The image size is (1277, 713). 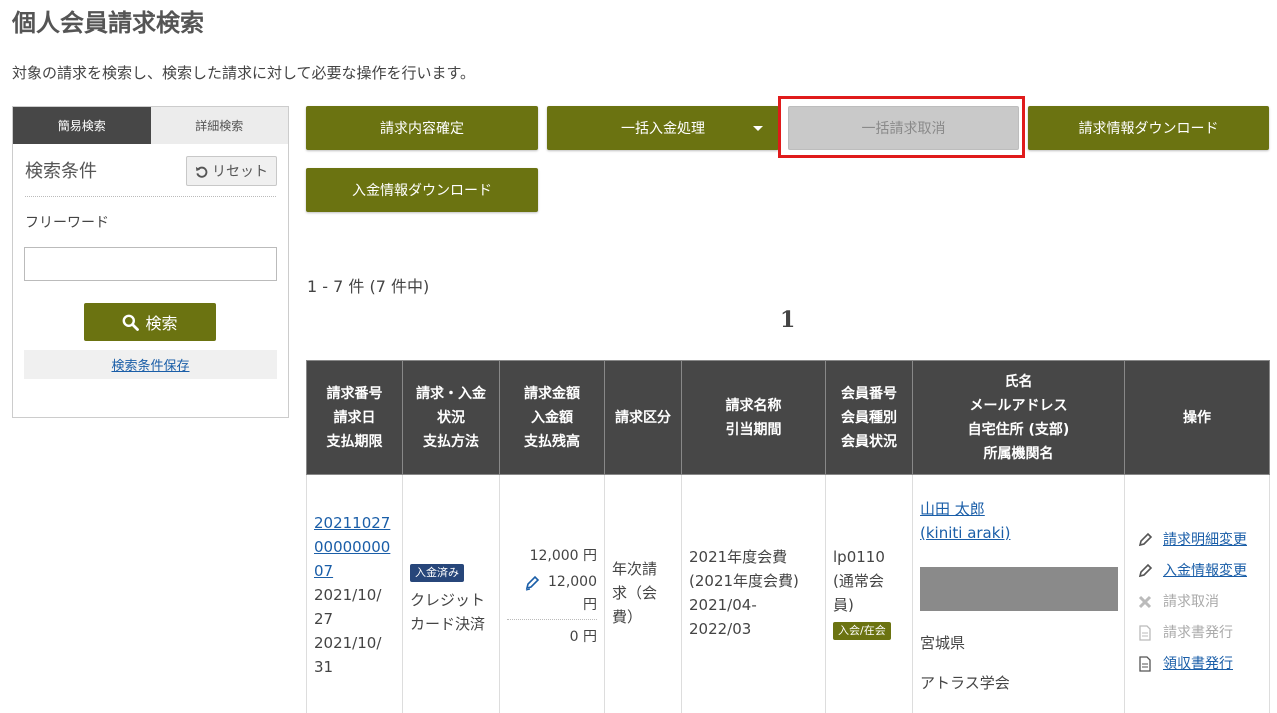 I want to click on header-invoice-name: 請求名称 引当期間, so click(x=753, y=417).